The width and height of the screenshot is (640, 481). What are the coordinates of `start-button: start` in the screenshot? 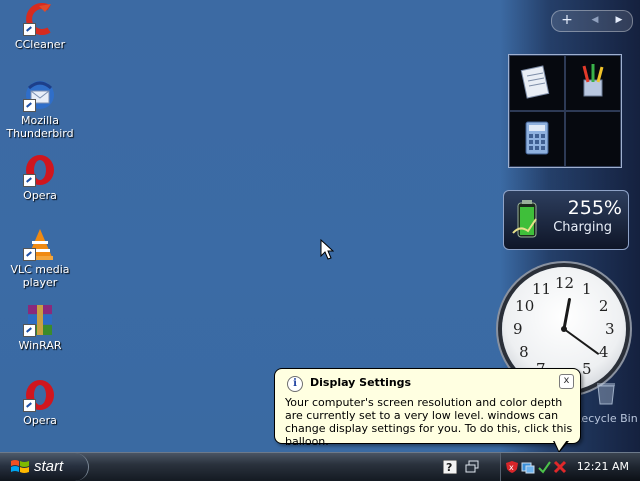 It's located at (44, 467).